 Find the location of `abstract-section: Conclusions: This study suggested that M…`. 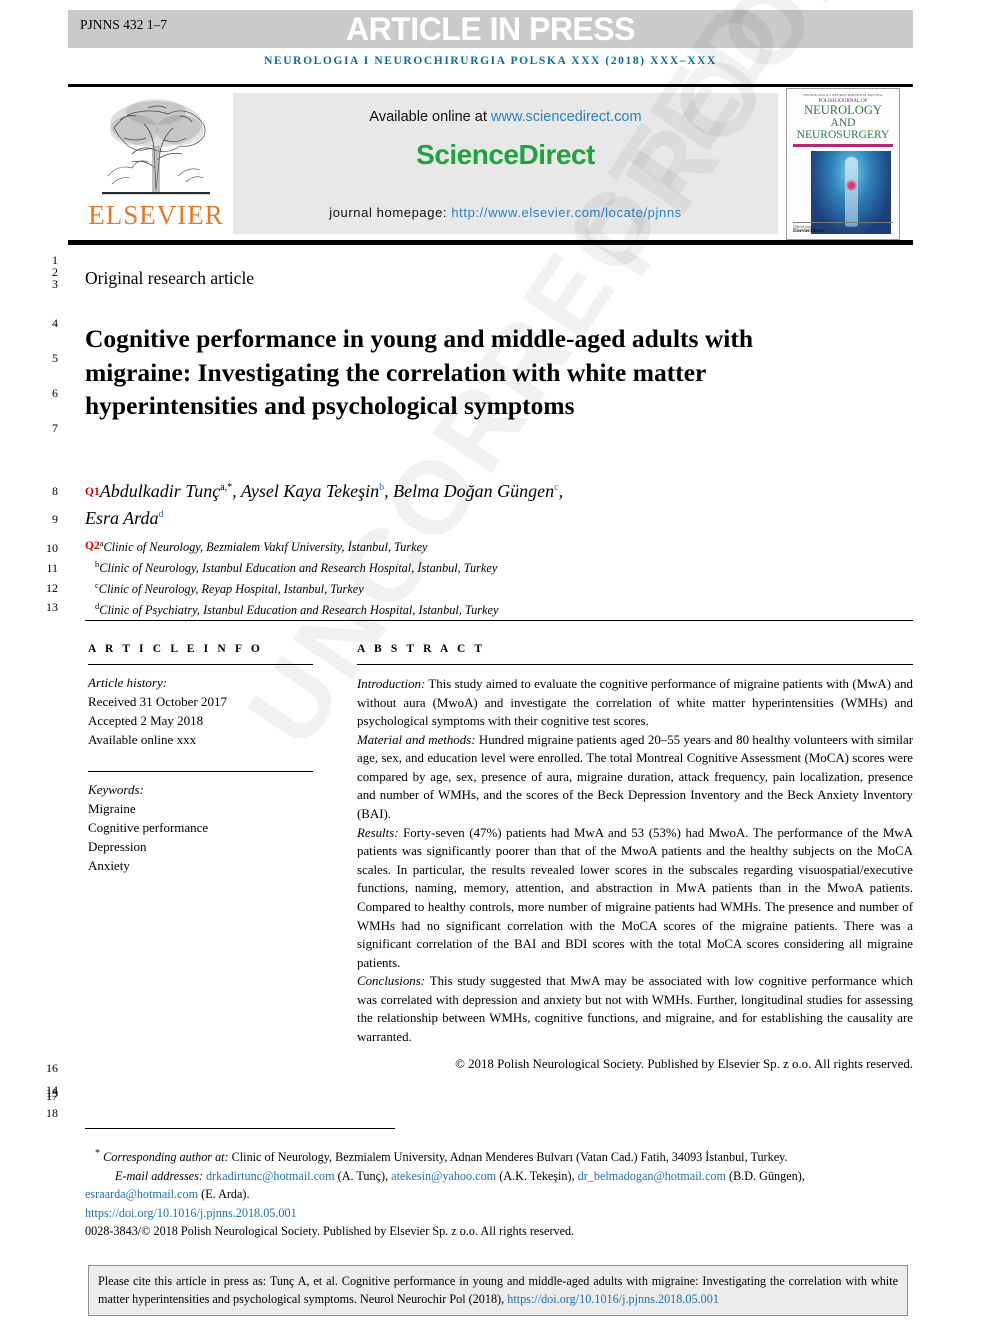

abstract-section: Conclusions: This study suggested that M… is located at coordinates (635, 1009).